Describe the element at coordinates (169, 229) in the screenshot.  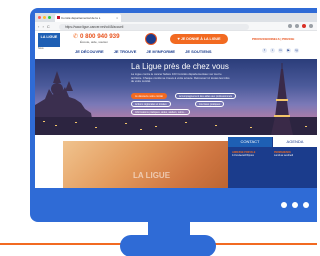
I see `monitor-neck` at that location.